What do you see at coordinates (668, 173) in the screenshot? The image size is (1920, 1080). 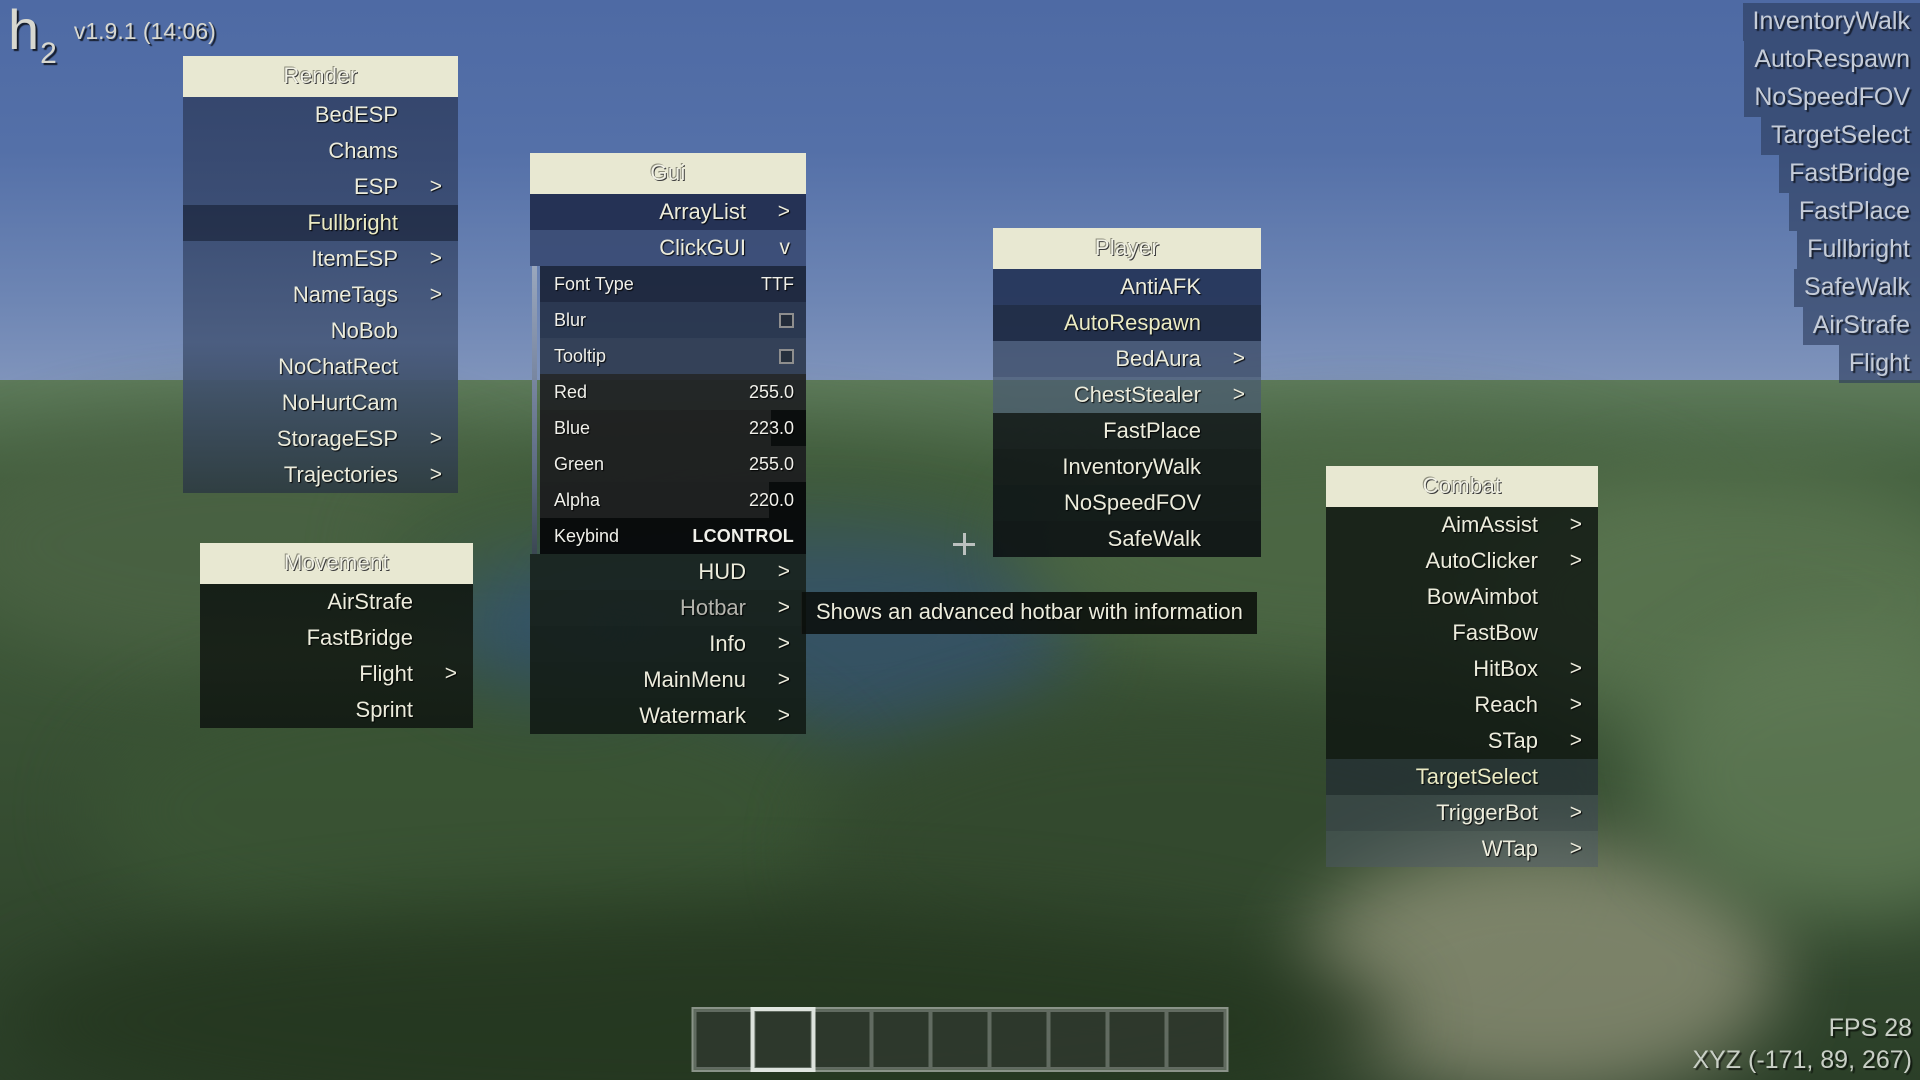 I see `menu-gui-title: Gui` at bounding box center [668, 173].